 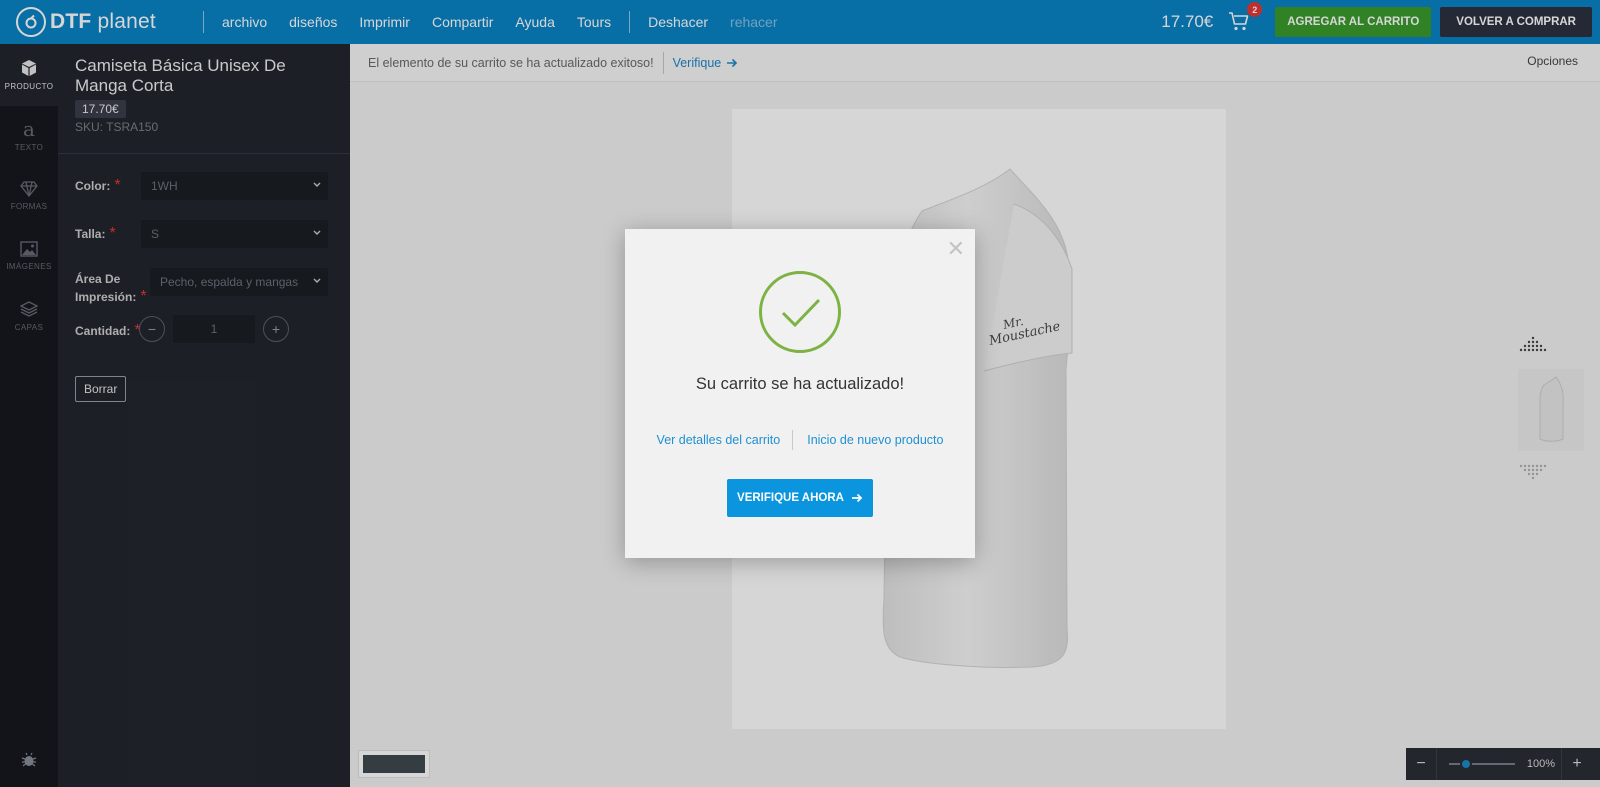 What do you see at coordinates (875, 440) in the screenshot?
I see `start-new-product-link: Inicio de nuevo producto` at bounding box center [875, 440].